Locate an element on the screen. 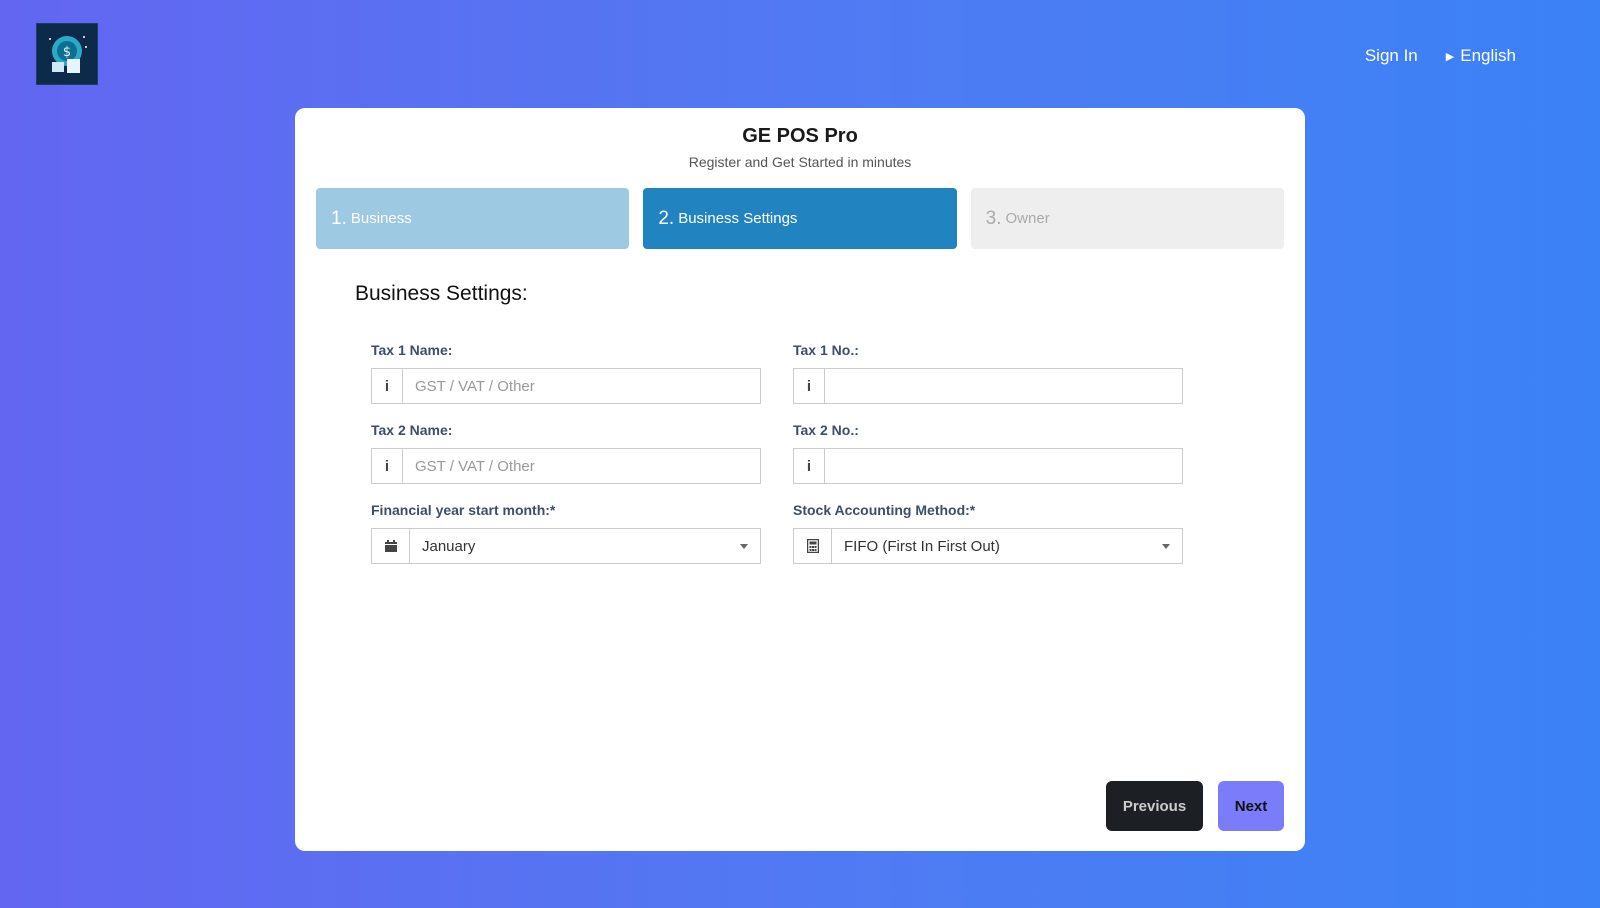 The width and height of the screenshot is (1600, 908). fy-month-select: January is located at coordinates (585, 546).